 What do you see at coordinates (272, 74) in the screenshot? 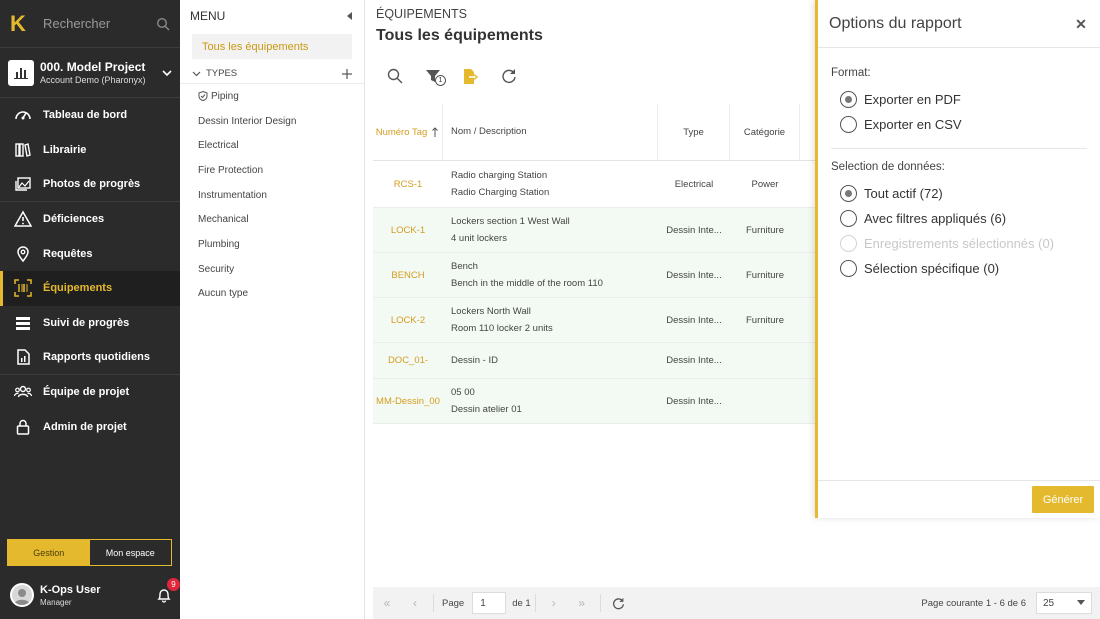
I see `types-section-header: TYPES` at bounding box center [272, 74].